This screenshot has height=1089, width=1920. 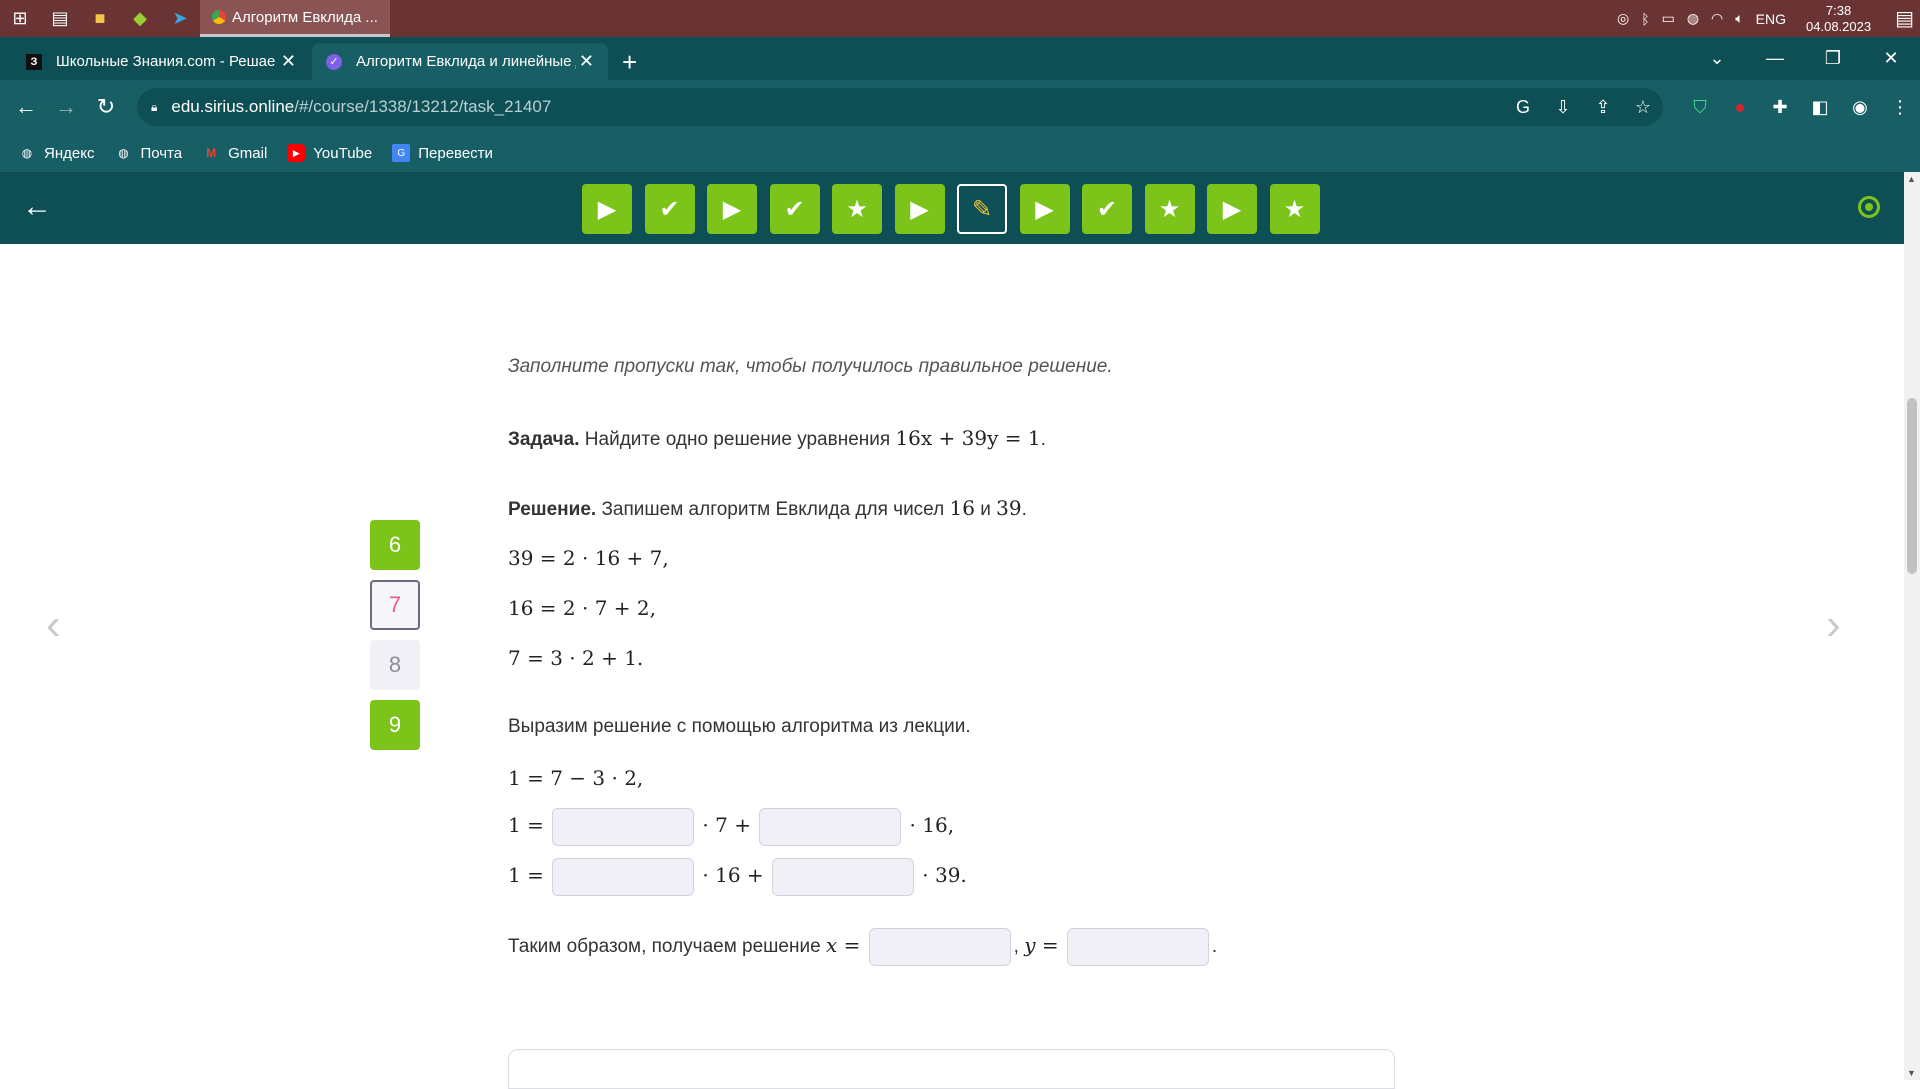 What do you see at coordinates (629, 62) in the screenshot?
I see `new-tab-icon: +` at bounding box center [629, 62].